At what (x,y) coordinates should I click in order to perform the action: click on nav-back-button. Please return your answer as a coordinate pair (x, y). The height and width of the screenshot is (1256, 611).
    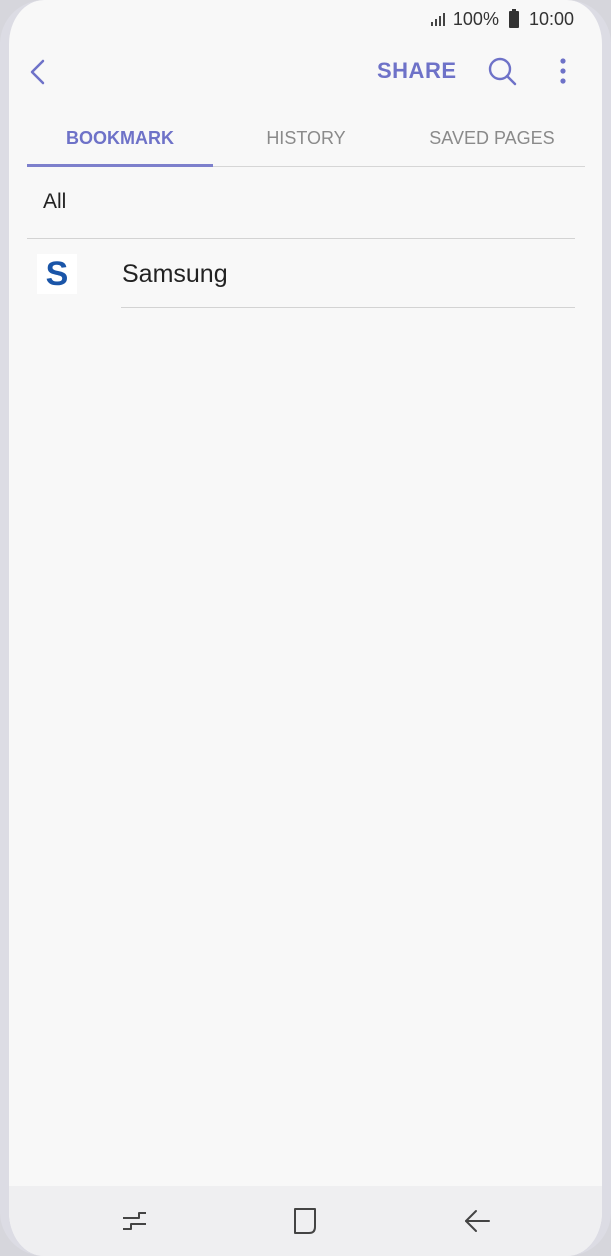
    Looking at the image, I should click on (477, 1221).